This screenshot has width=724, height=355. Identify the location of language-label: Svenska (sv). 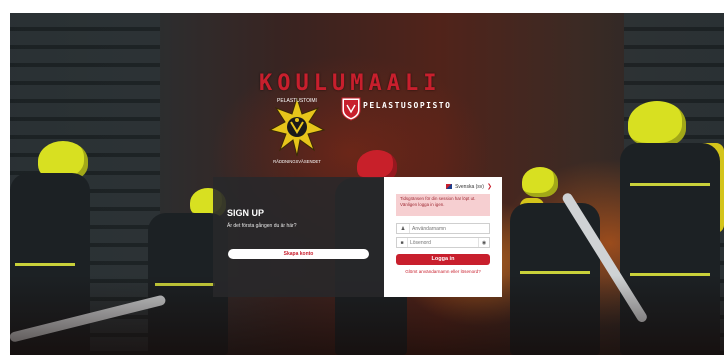
(469, 186).